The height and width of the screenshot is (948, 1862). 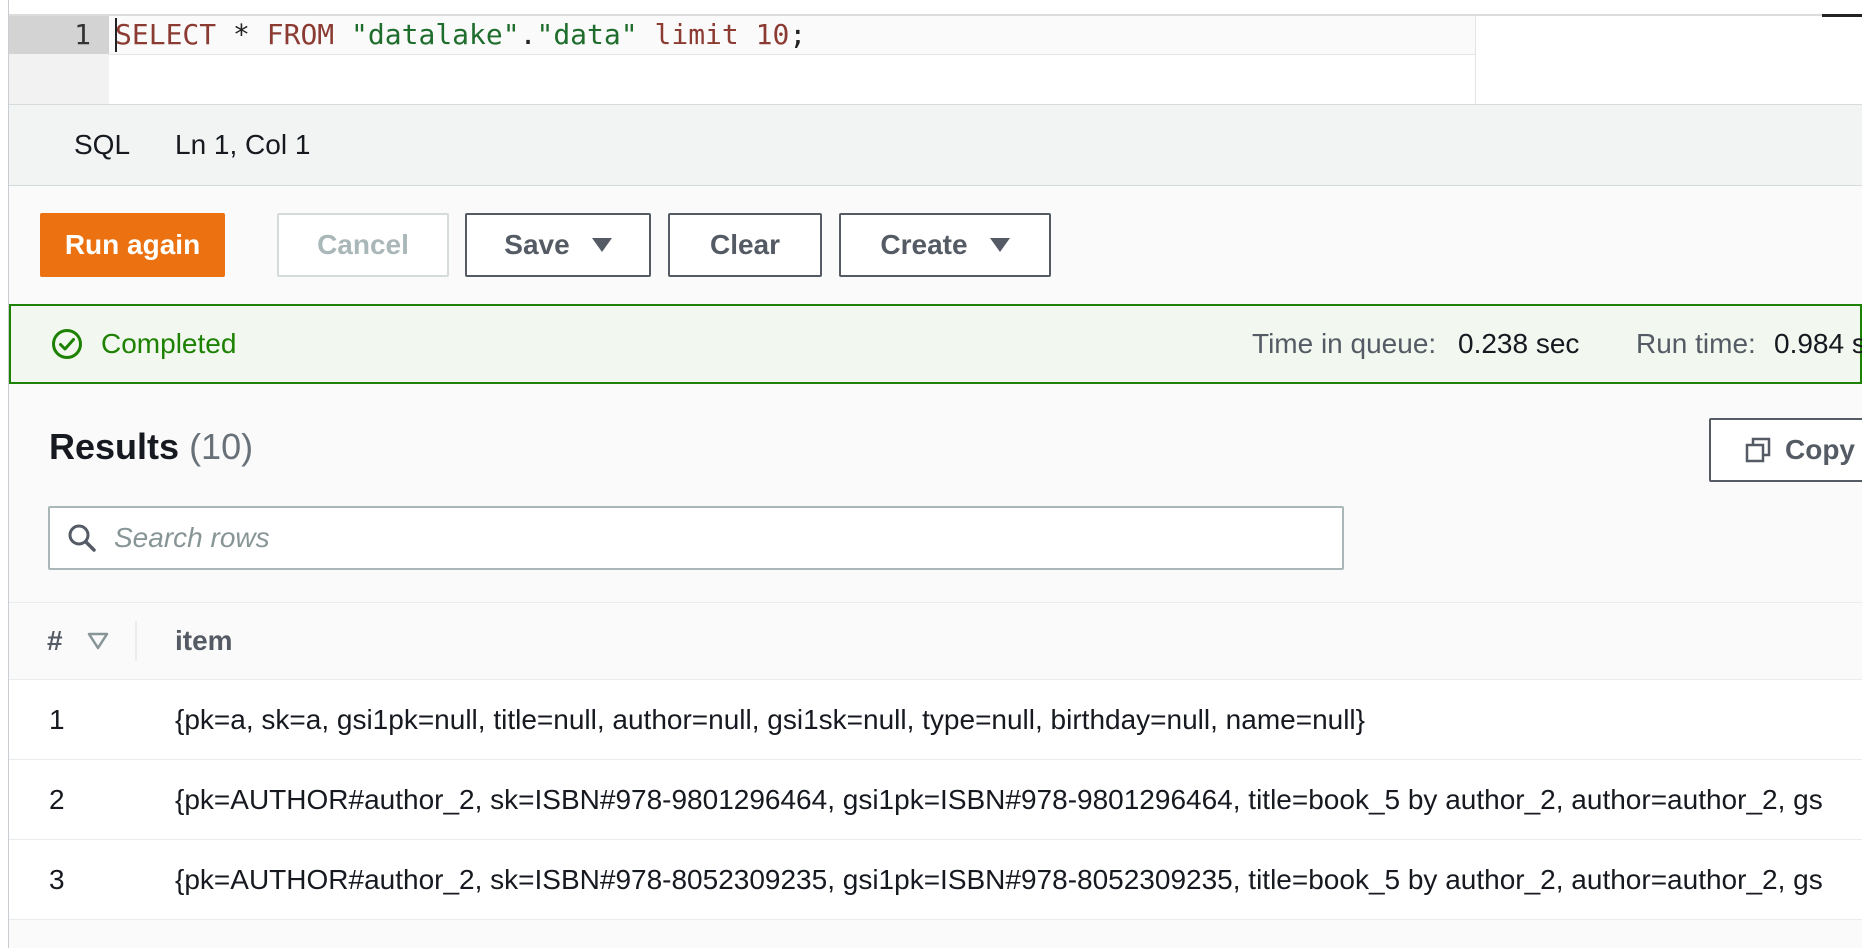 What do you see at coordinates (57, 879) in the screenshot?
I see `row-number: 3` at bounding box center [57, 879].